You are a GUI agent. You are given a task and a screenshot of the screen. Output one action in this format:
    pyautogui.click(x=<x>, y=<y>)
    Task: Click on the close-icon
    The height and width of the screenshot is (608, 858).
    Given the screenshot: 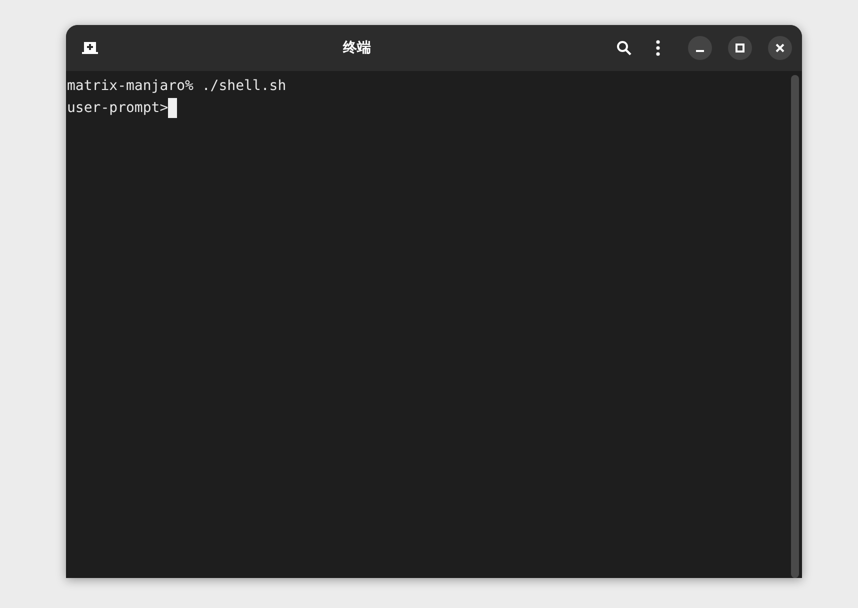 What is the action you would take?
    pyautogui.click(x=780, y=48)
    